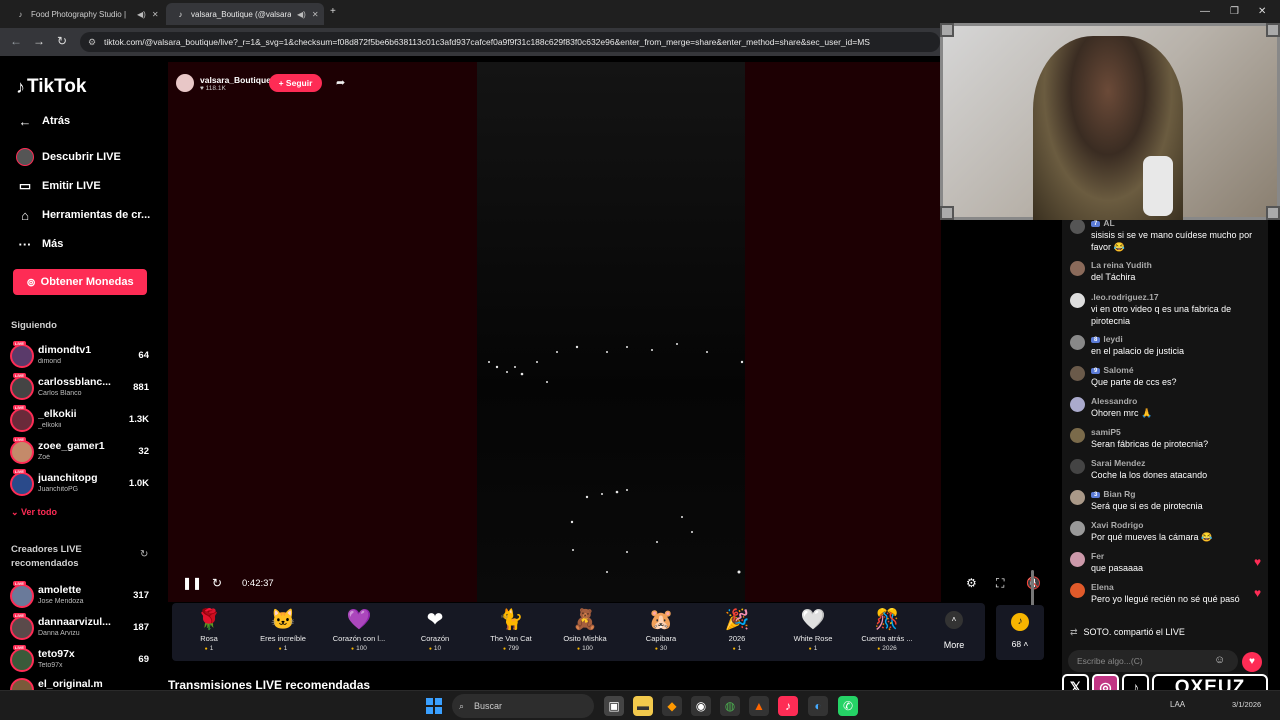 This screenshot has width=1280, height=720. Describe the element at coordinates (523, 706) in the screenshot. I see `taskbar-search: ⌕ Buscar` at that location.